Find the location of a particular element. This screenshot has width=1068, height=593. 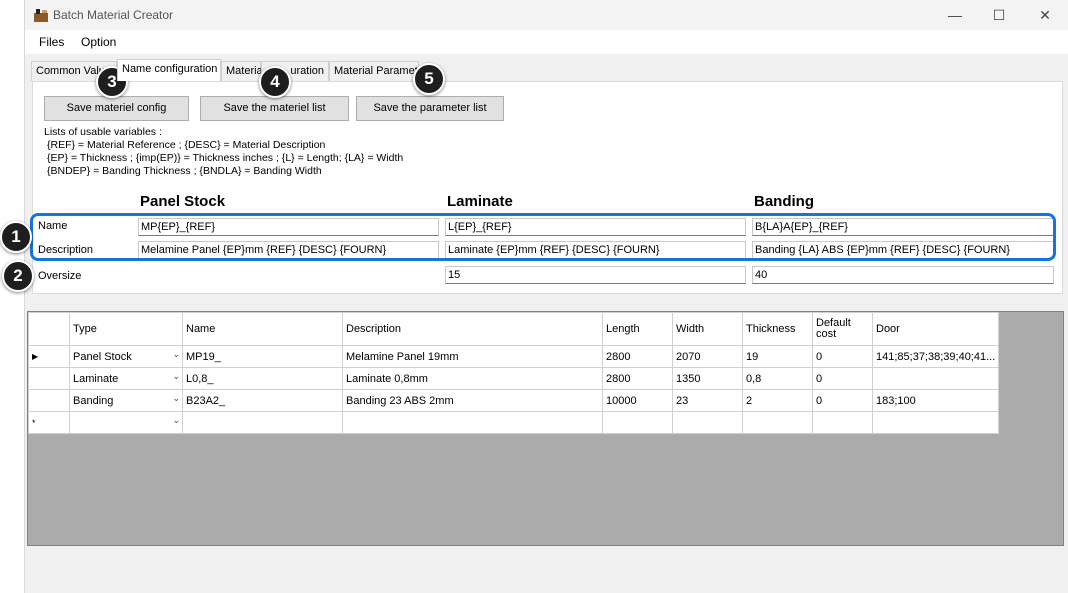

app-icon is located at coordinates (41, 15).